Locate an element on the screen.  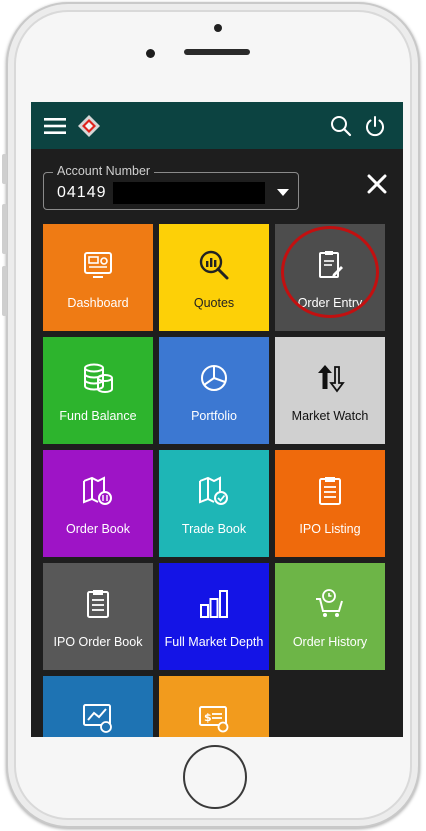
tile-ipo-listing: IPO Listing is located at coordinates (330, 503).